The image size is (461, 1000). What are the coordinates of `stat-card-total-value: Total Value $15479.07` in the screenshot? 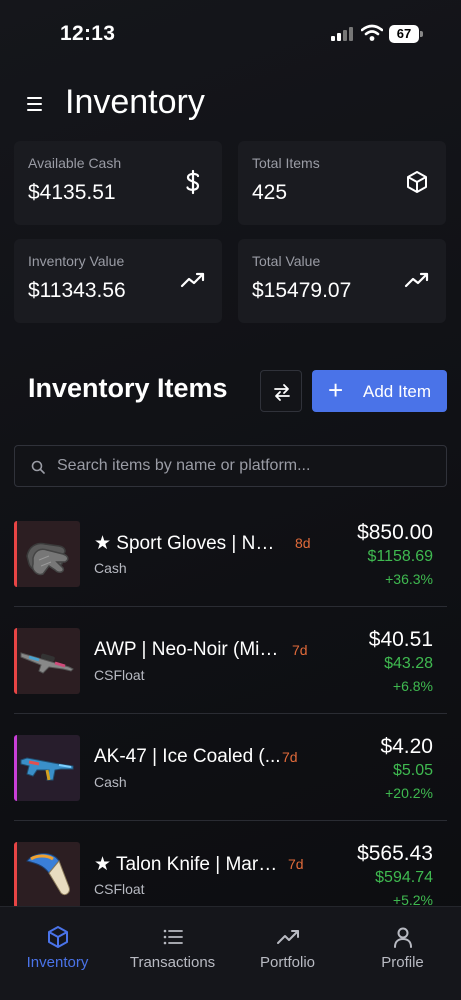 It's located at (342, 281).